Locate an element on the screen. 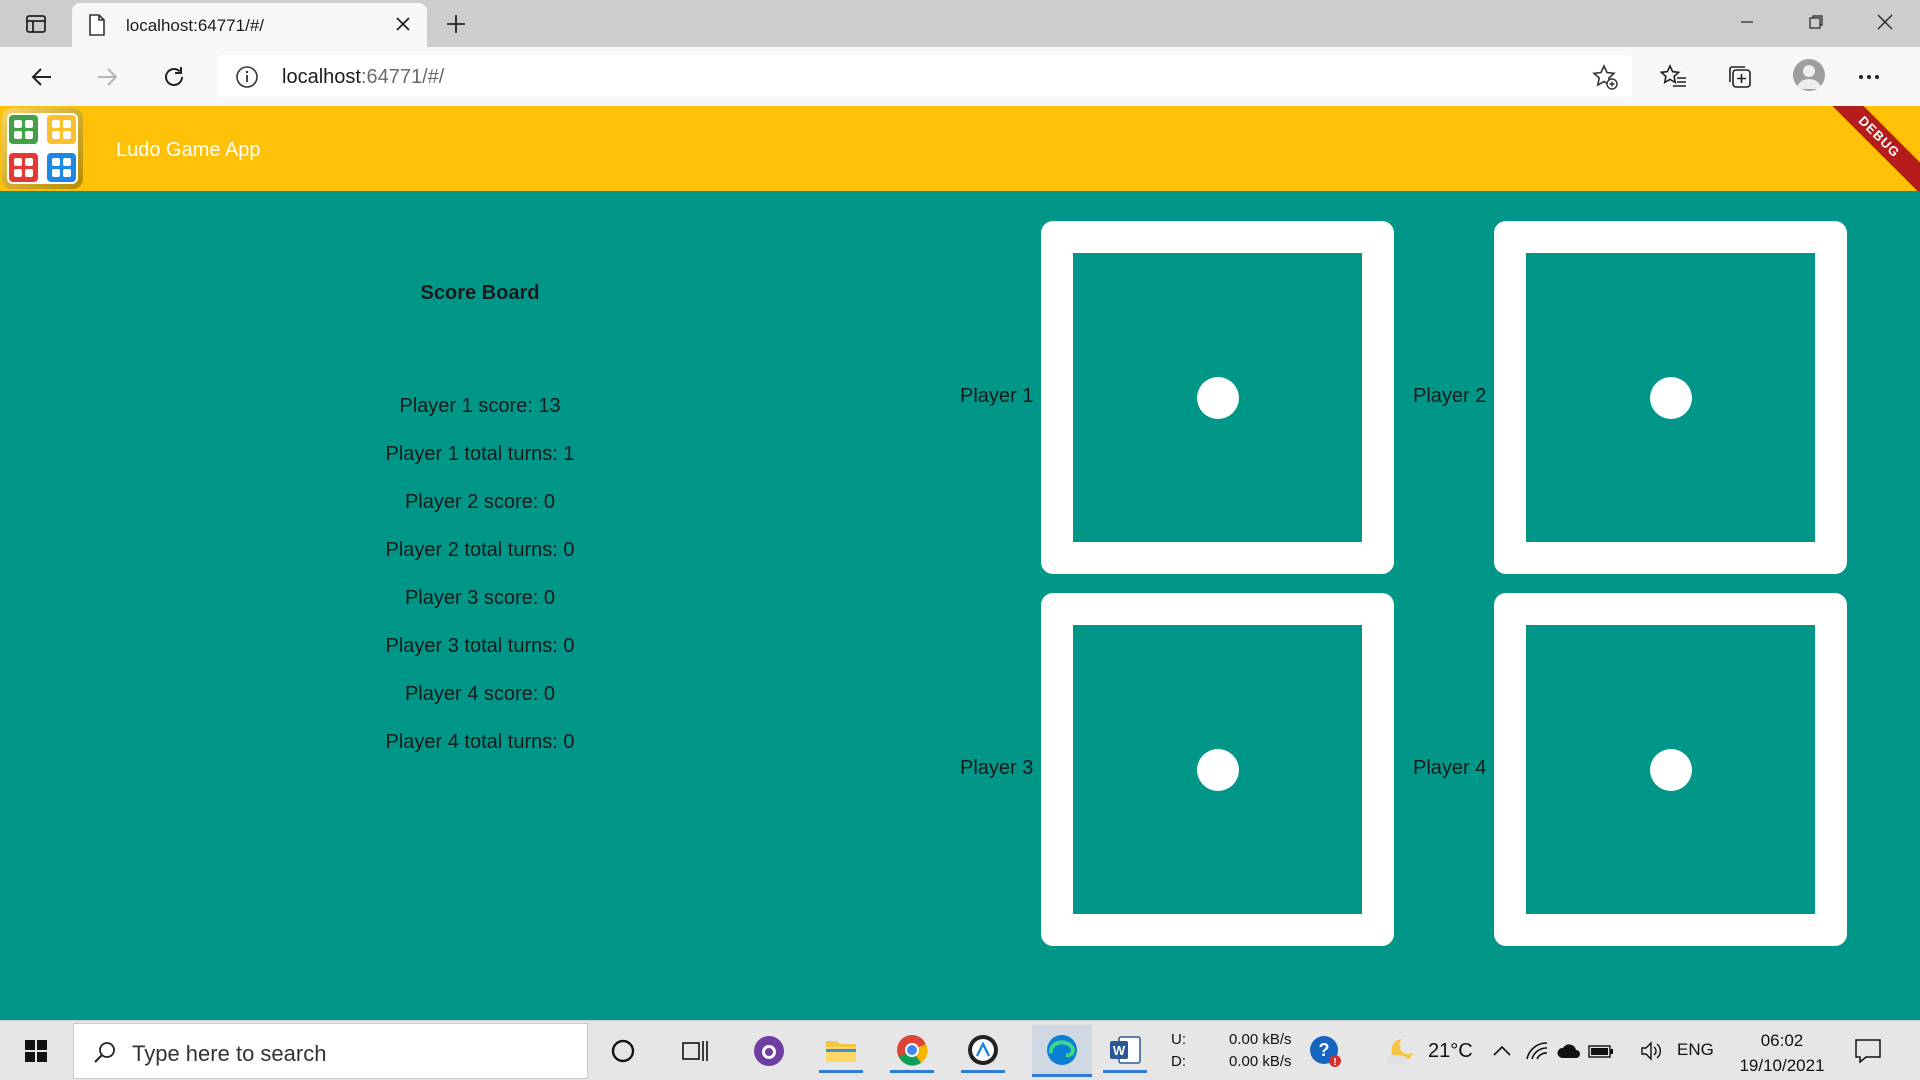  restore-button is located at coordinates (1816, 22).